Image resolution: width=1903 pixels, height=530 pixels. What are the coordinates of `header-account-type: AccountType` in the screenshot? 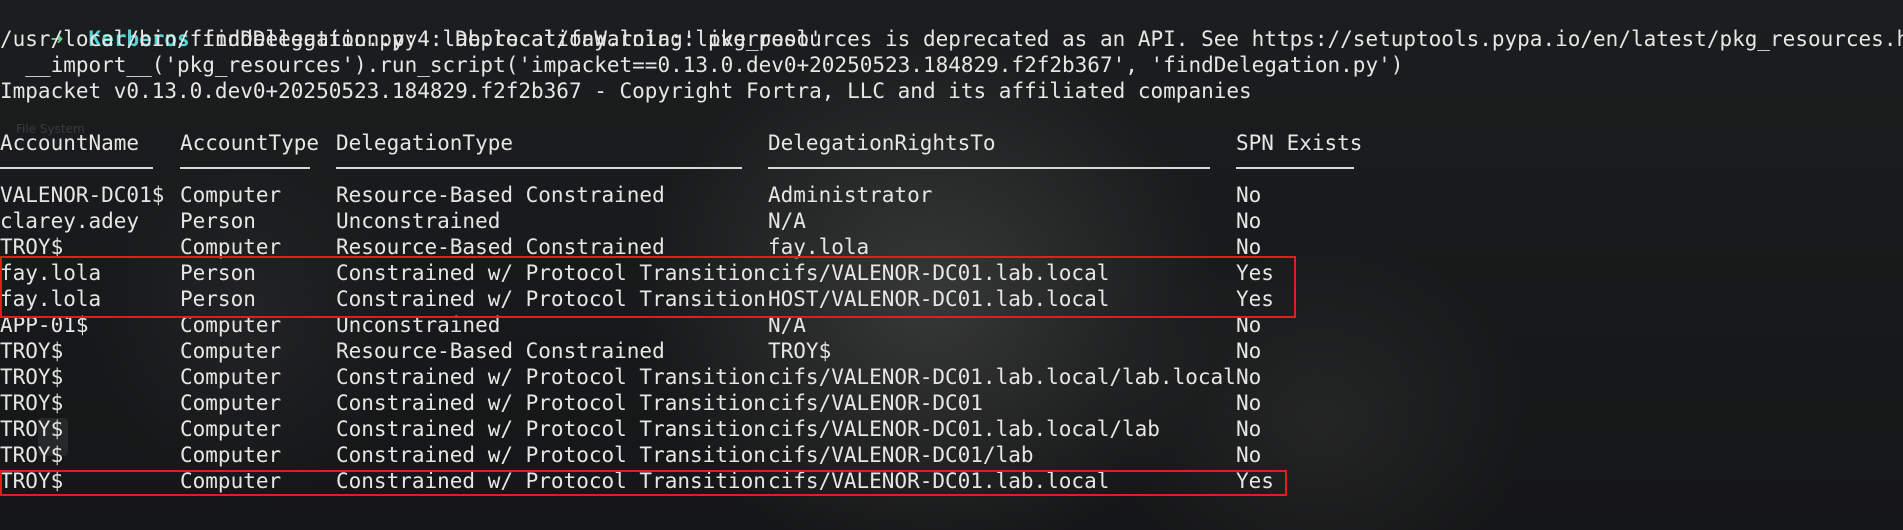 It's located at (250, 143).